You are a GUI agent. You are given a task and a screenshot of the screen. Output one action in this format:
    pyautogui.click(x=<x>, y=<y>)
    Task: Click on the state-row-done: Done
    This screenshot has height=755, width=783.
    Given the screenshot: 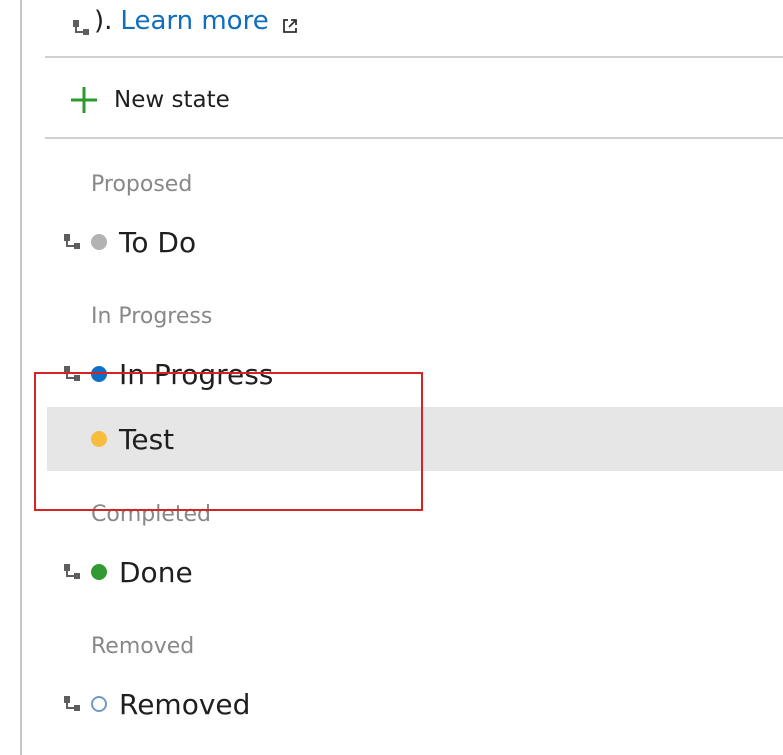 What is the action you would take?
    pyautogui.click(x=415, y=572)
    